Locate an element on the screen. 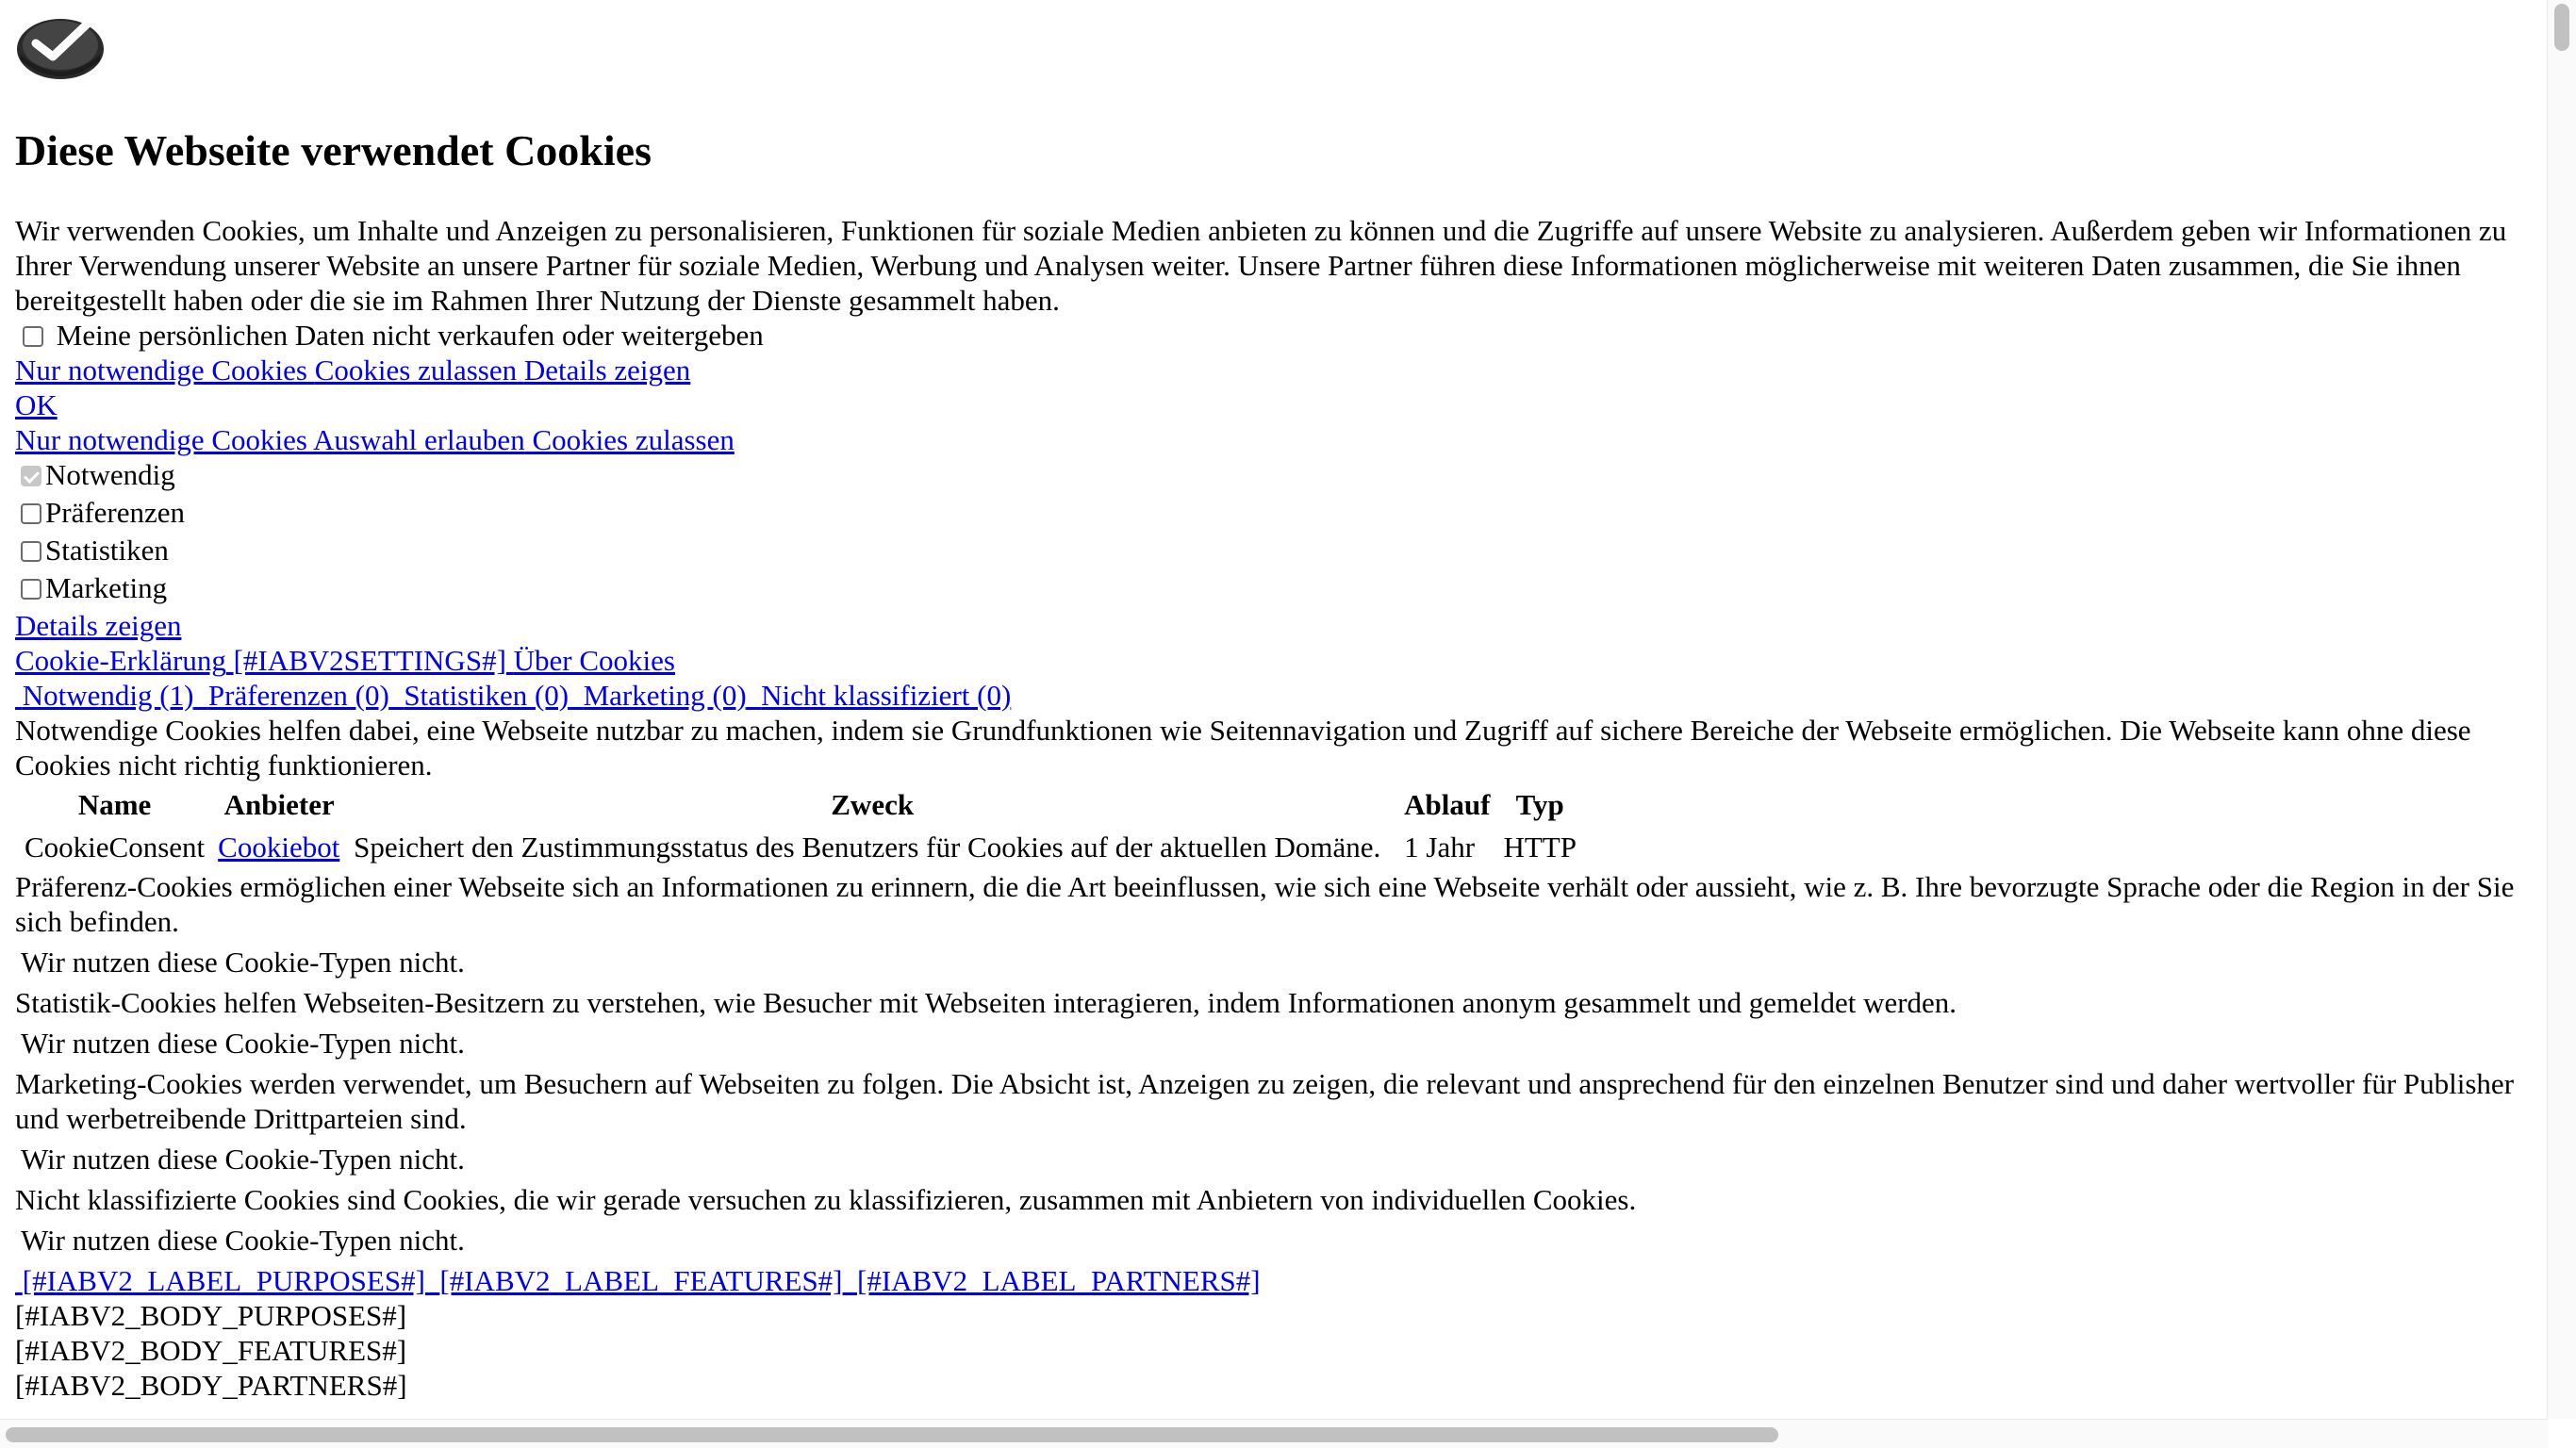 The height and width of the screenshot is (1448, 2576). provider-link: Cookiebot is located at coordinates (278, 847).